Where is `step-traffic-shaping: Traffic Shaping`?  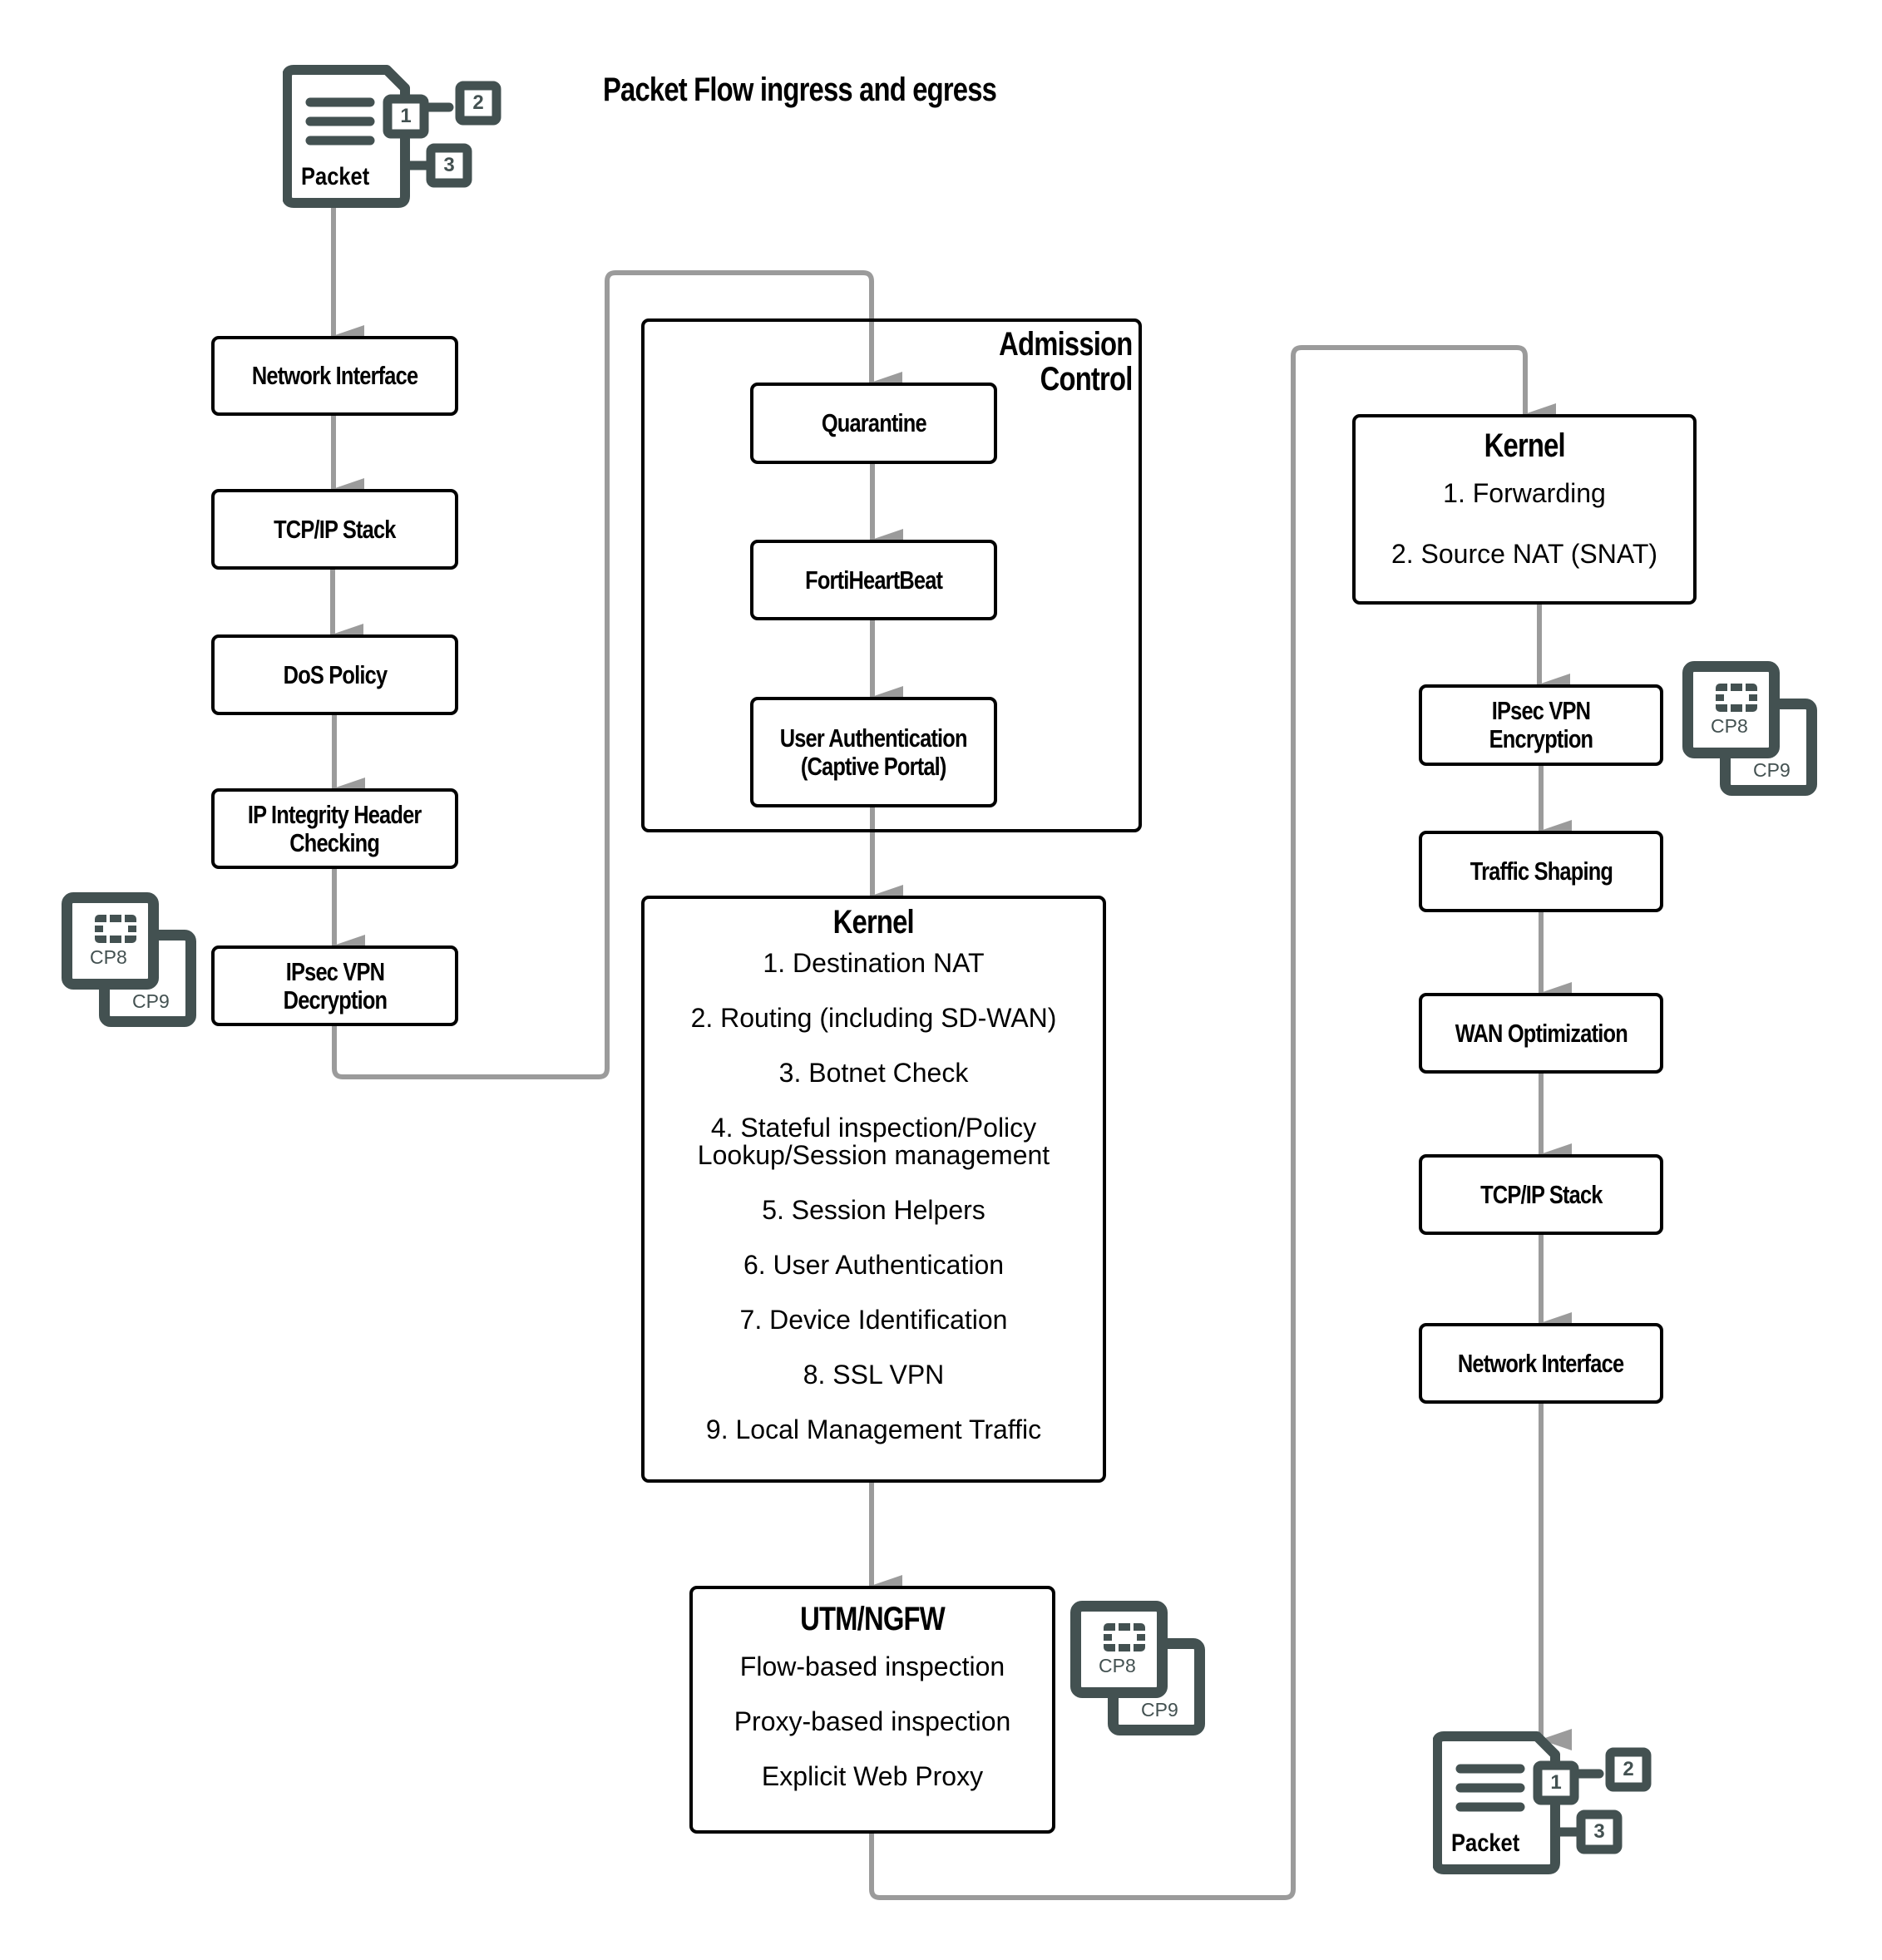 step-traffic-shaping: Traffic Shaping is located at coordinates (1541, 872).